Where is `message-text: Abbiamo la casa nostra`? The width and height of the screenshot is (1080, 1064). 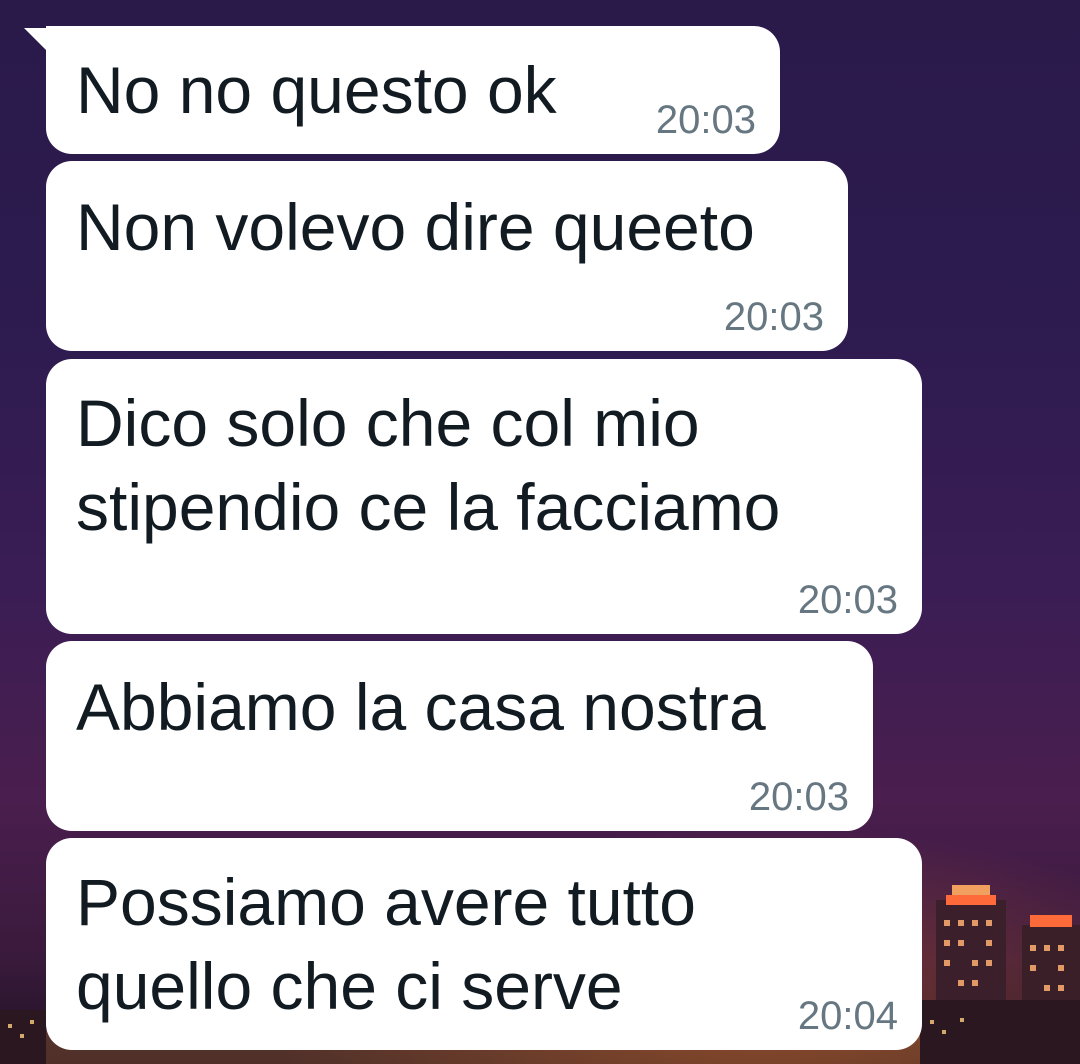 message-text: Abbiamo la casa nostra is located at coordinates (421, 707).